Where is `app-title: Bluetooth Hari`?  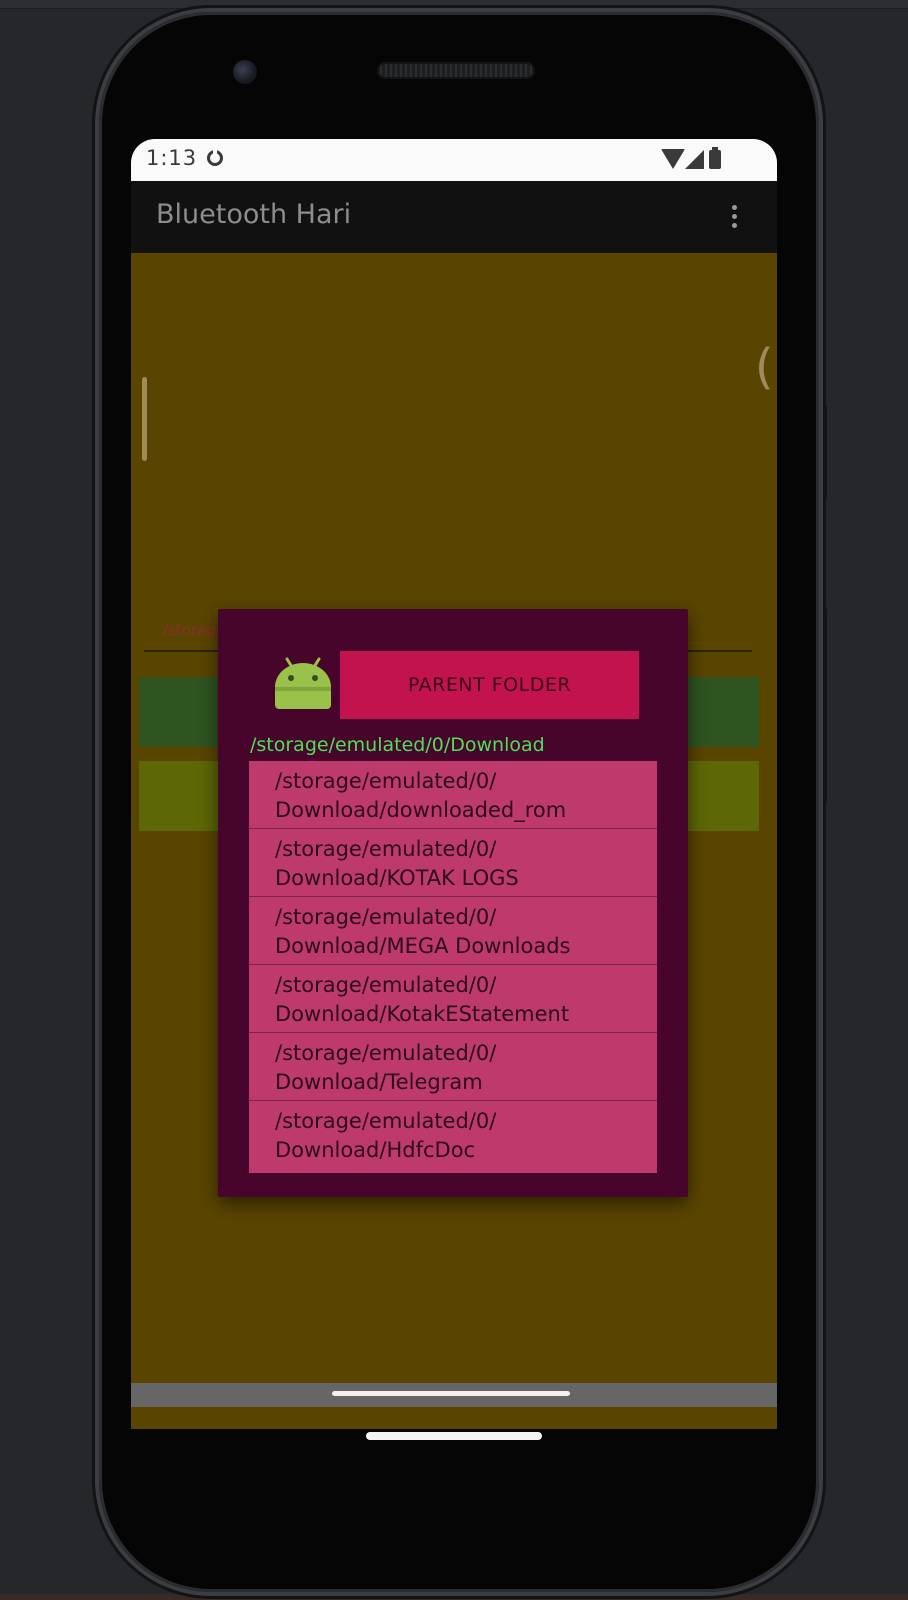 app-title: Bluetooth Hari is located at coordinates (254, 214).